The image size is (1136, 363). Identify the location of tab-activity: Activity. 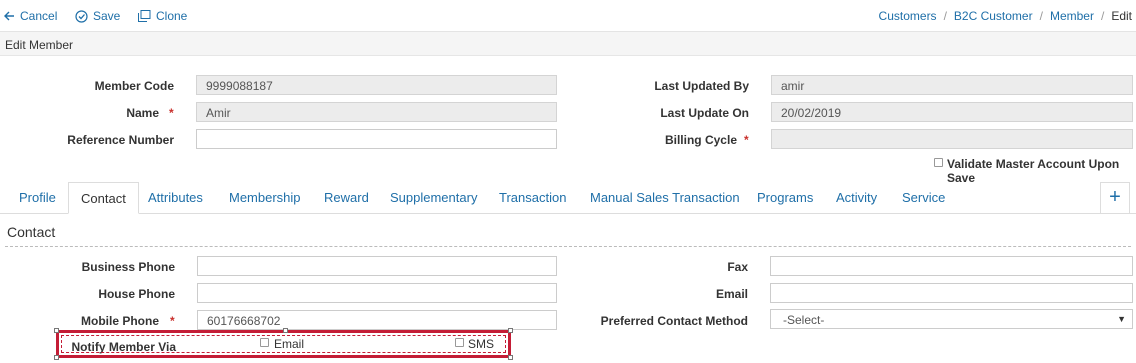
(856, 198).